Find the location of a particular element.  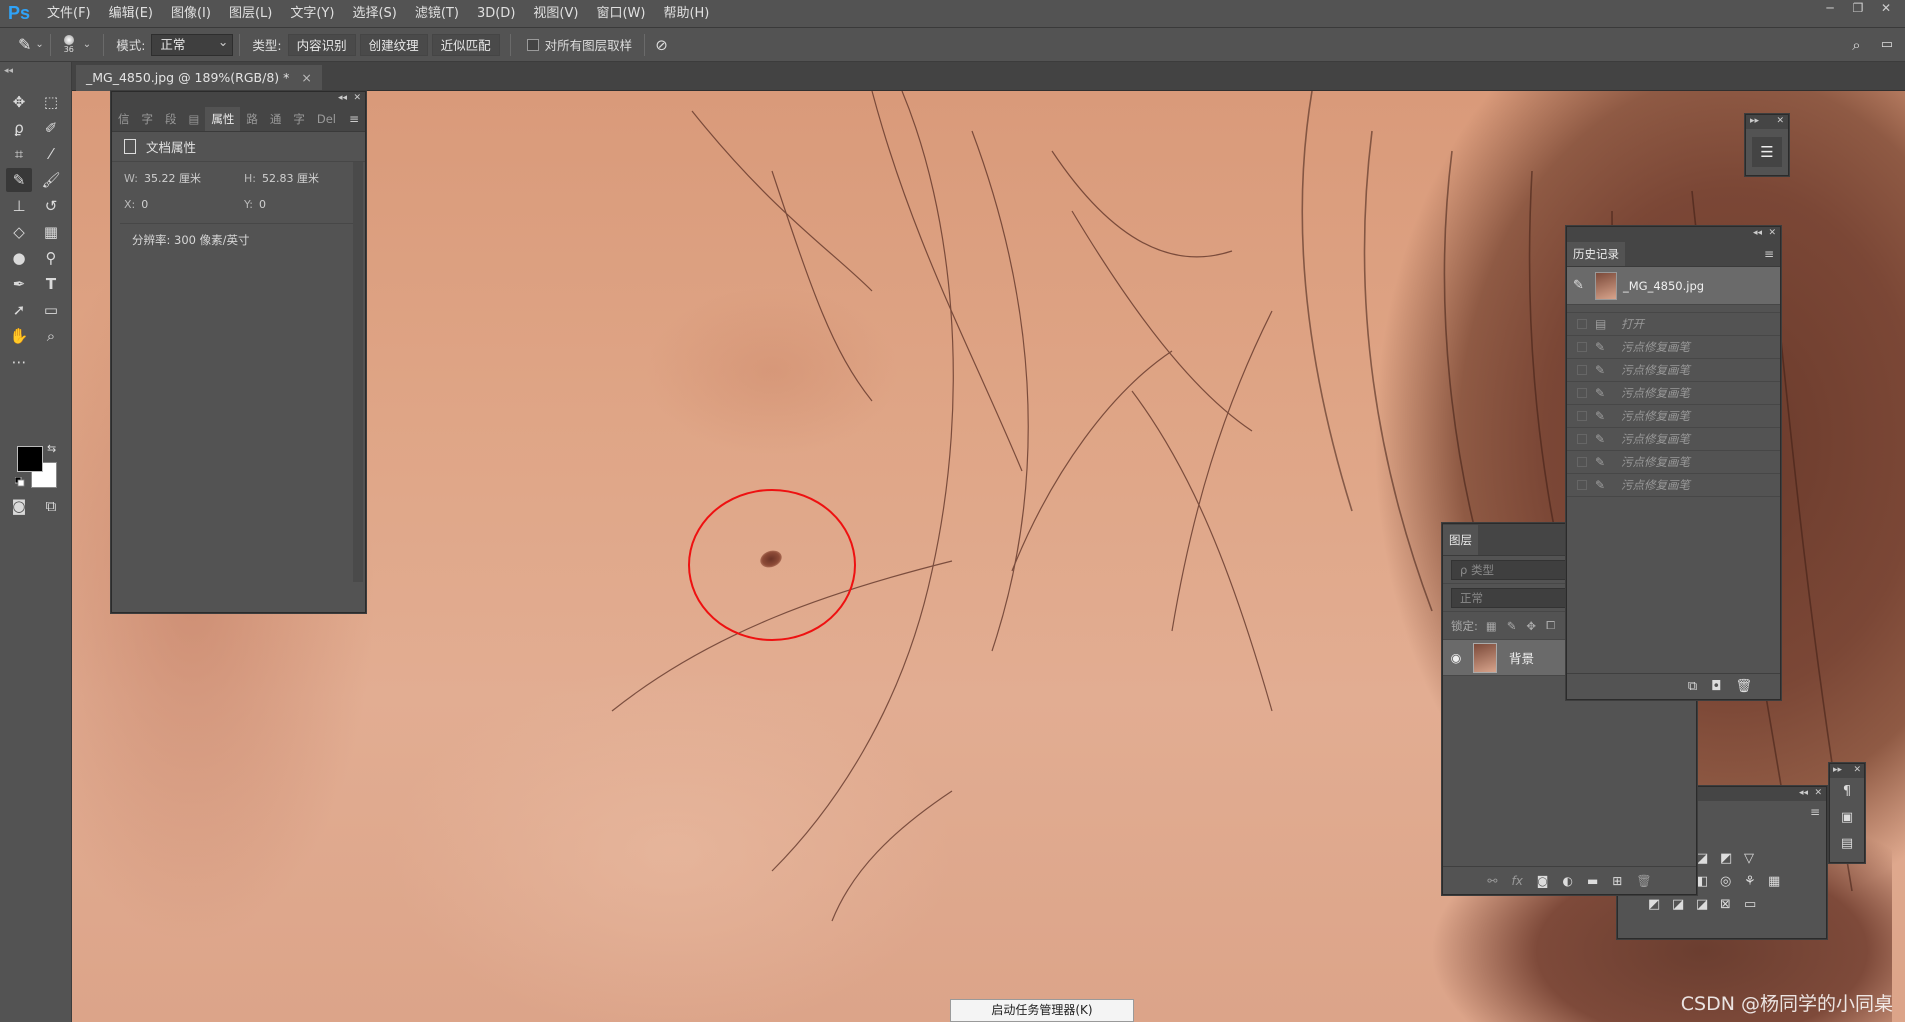

tab-glyphs: 字 is located at coordinates (299, 119).